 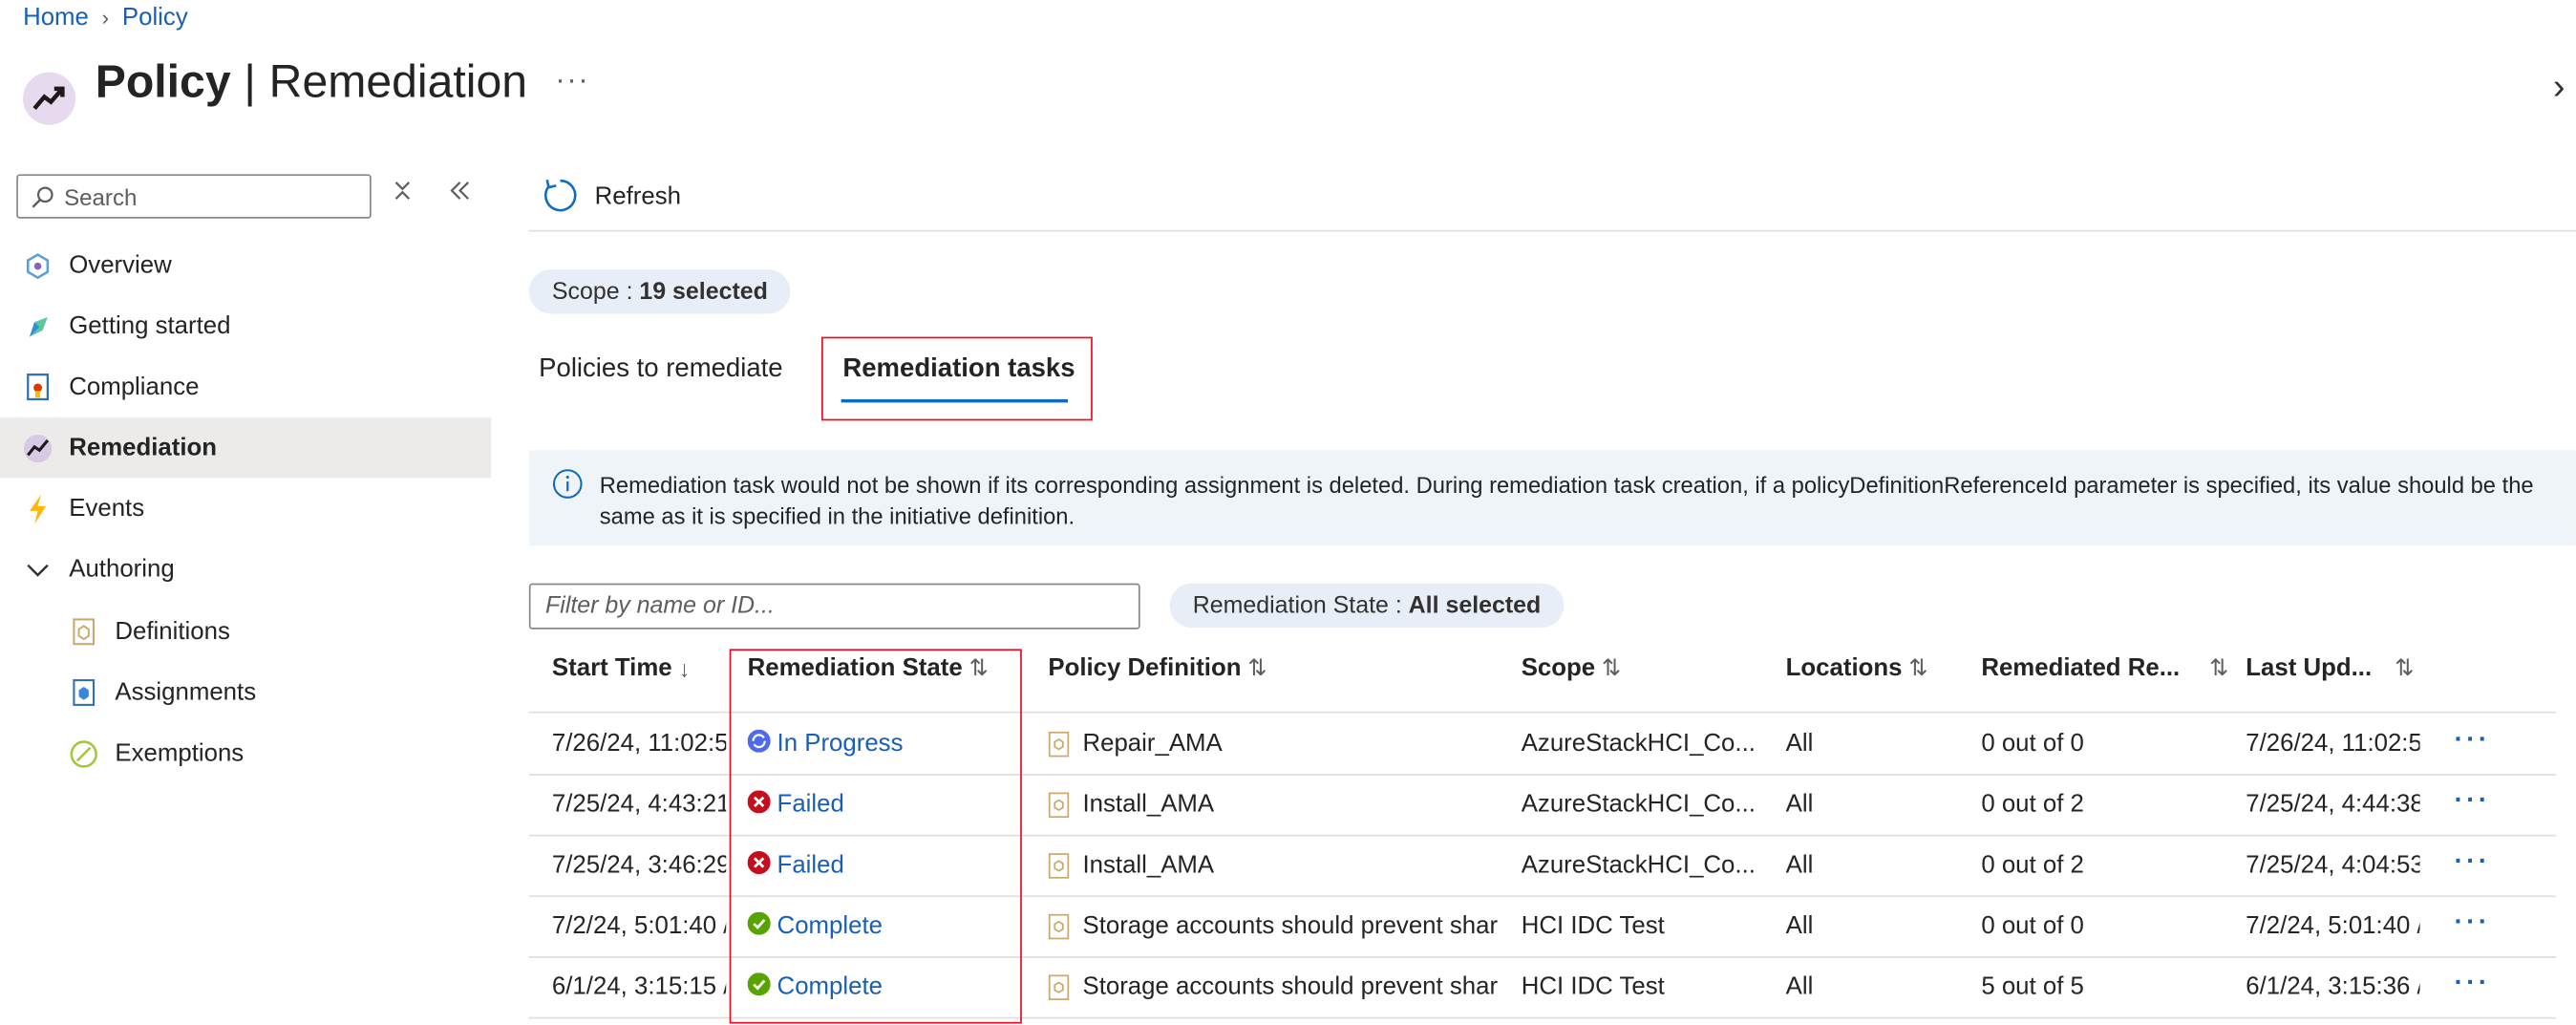 What do you see at coordinates (1152, 744) in the screenshot?
I see `policy-definition-name: Repair_AMA` at bounding box center [1152, 744].